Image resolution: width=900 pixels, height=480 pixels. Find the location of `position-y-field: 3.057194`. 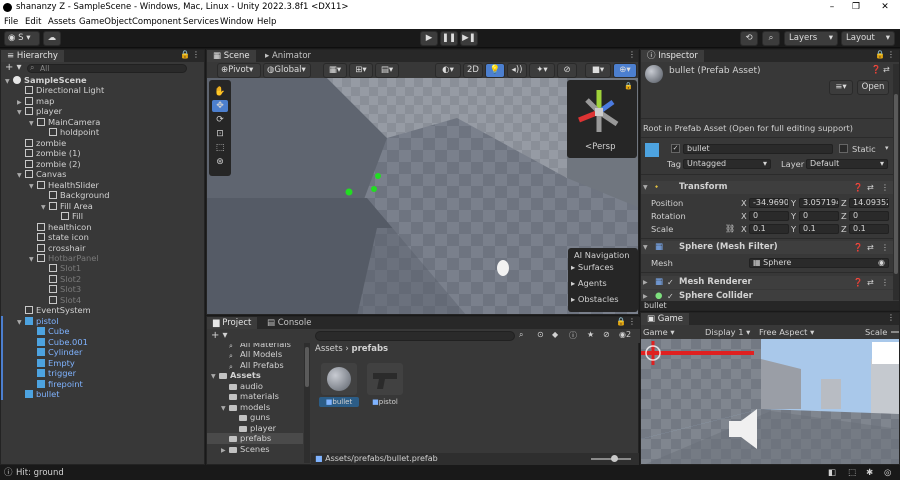

position-y-field: 3.057194 is located at coordinates (819, 203).